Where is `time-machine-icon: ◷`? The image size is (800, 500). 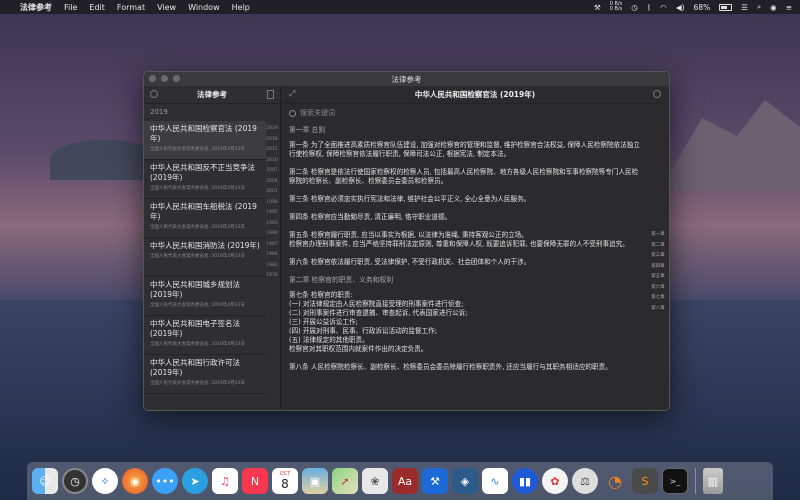 time-machine-icon: ◷ is located at coordinates (634, 7).